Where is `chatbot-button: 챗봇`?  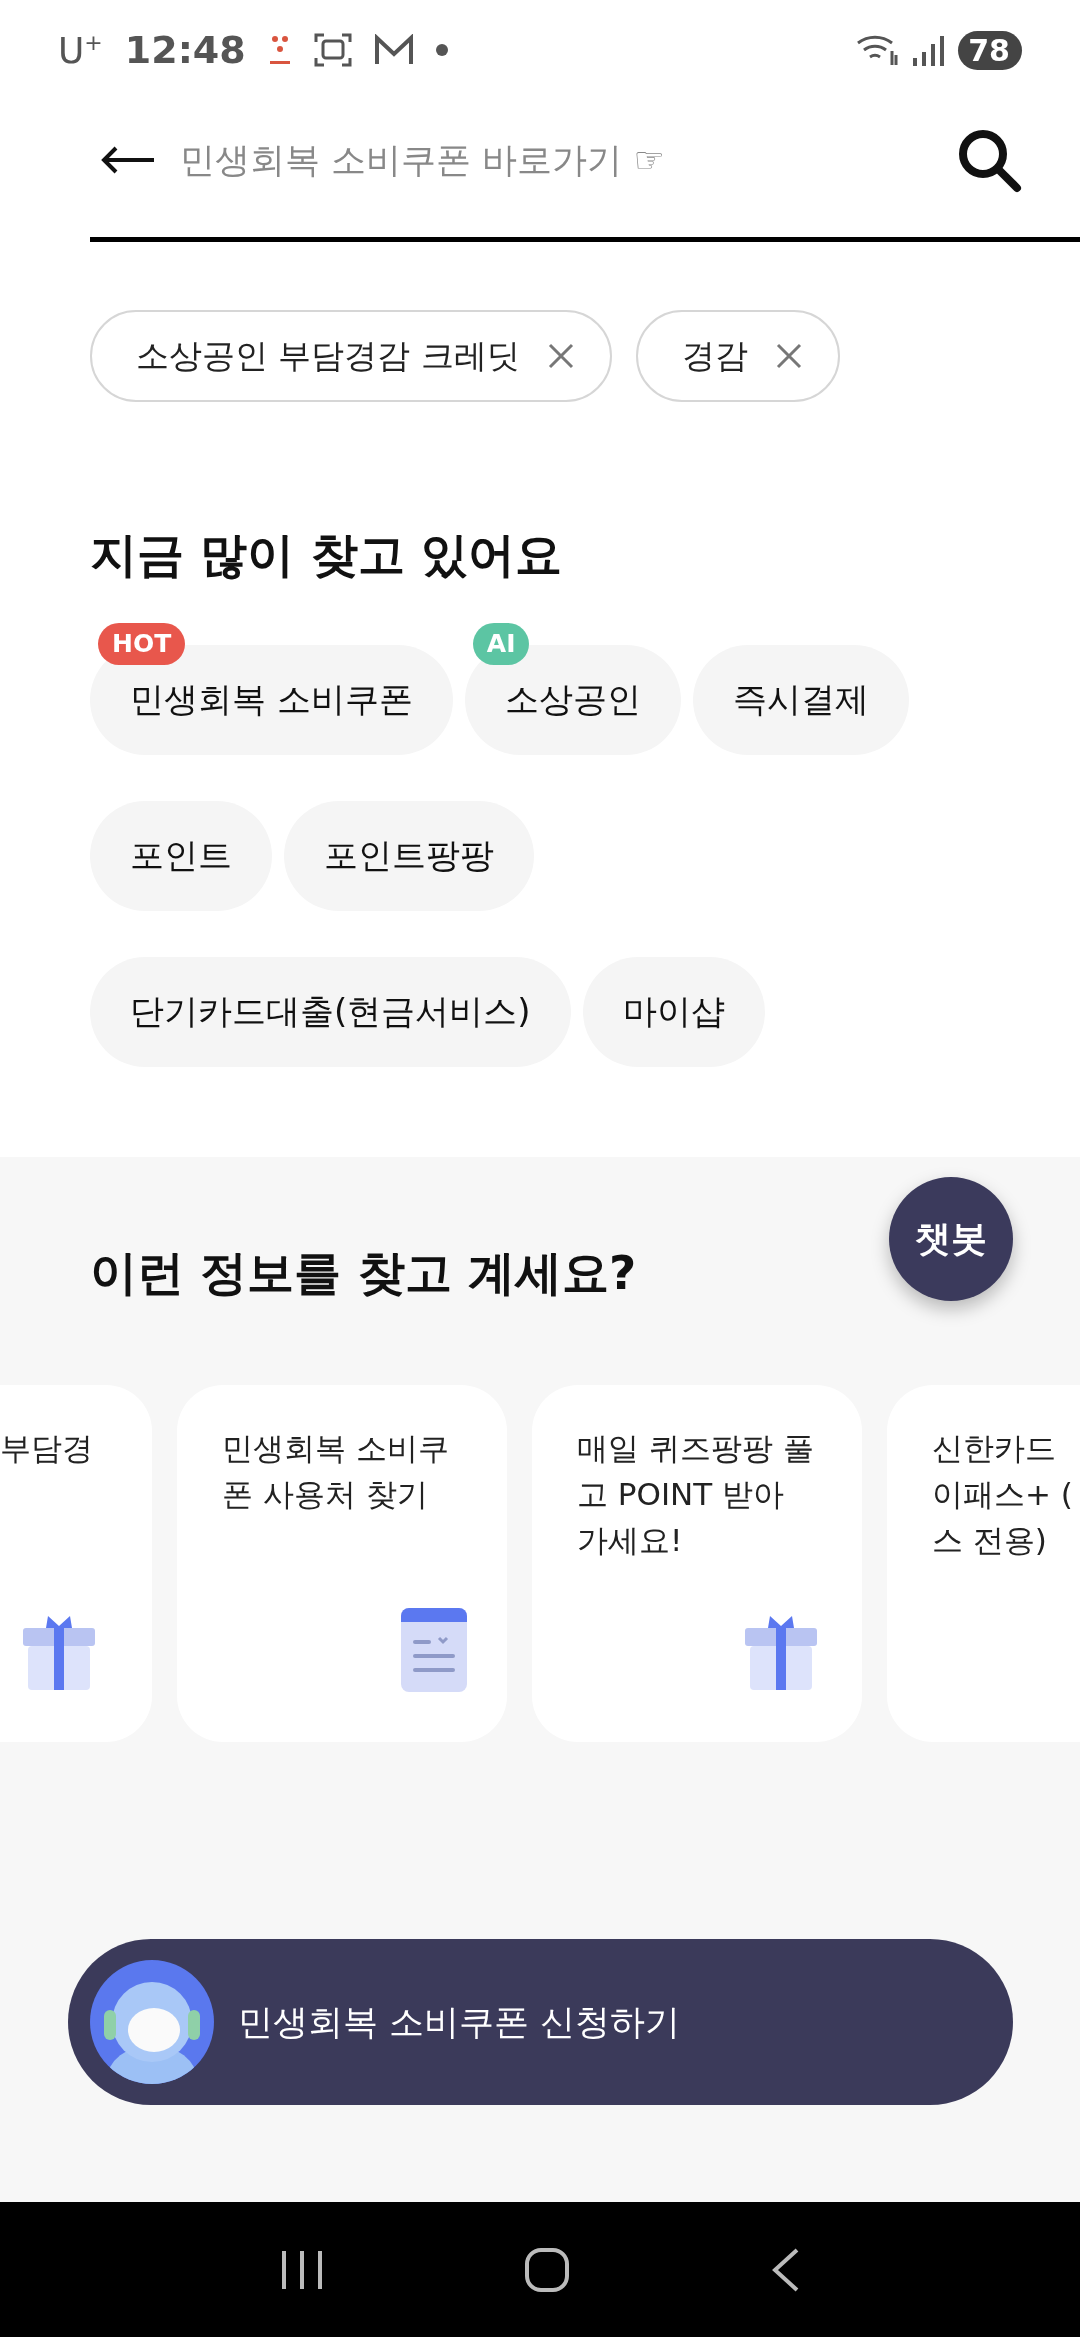 chatbot-button: 챗봇 is located at coordinates (951, 1239).